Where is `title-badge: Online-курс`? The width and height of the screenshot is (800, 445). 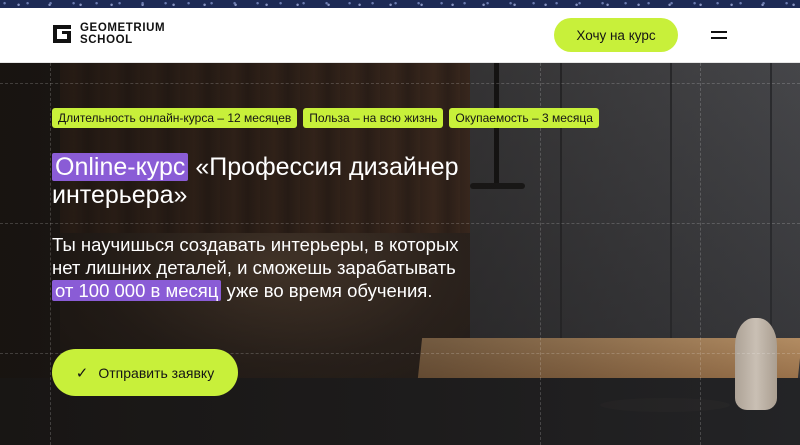
title-badge: Online-курс is located at coordinates (120, 167).